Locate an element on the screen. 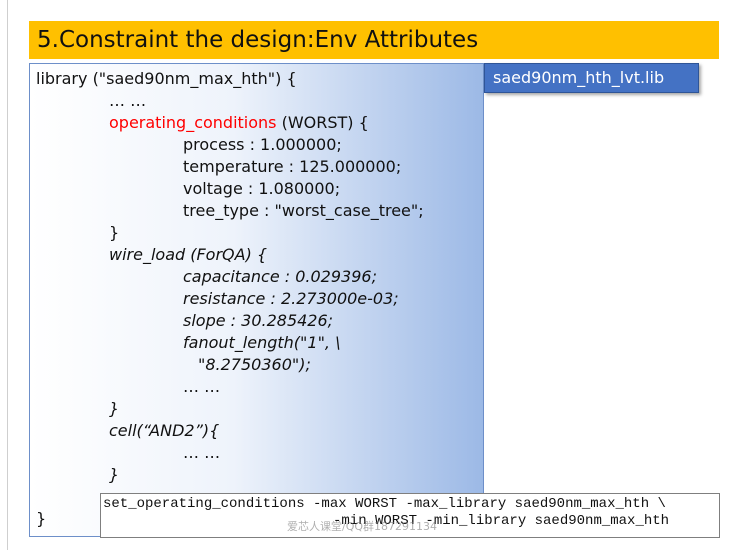 The height and width of the screenshot is (550, 736). code-line-operating-conditions: operating_conditions (WORST) { is located at coordinates (239, 123).